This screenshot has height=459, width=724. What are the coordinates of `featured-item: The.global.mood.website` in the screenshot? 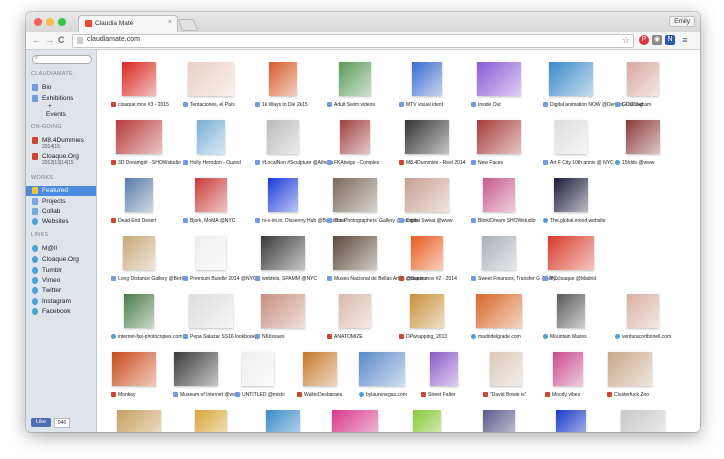 It's located at (587, 199).